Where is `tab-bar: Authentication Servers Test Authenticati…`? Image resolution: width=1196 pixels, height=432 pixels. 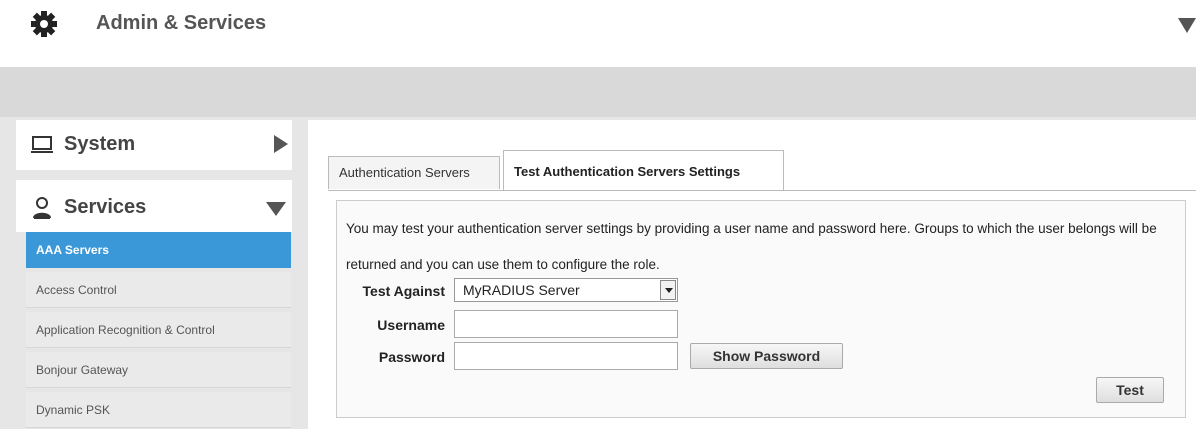
tab-bar: Authentication Servers Test Authenticati… is located at coordinates (762, 169).